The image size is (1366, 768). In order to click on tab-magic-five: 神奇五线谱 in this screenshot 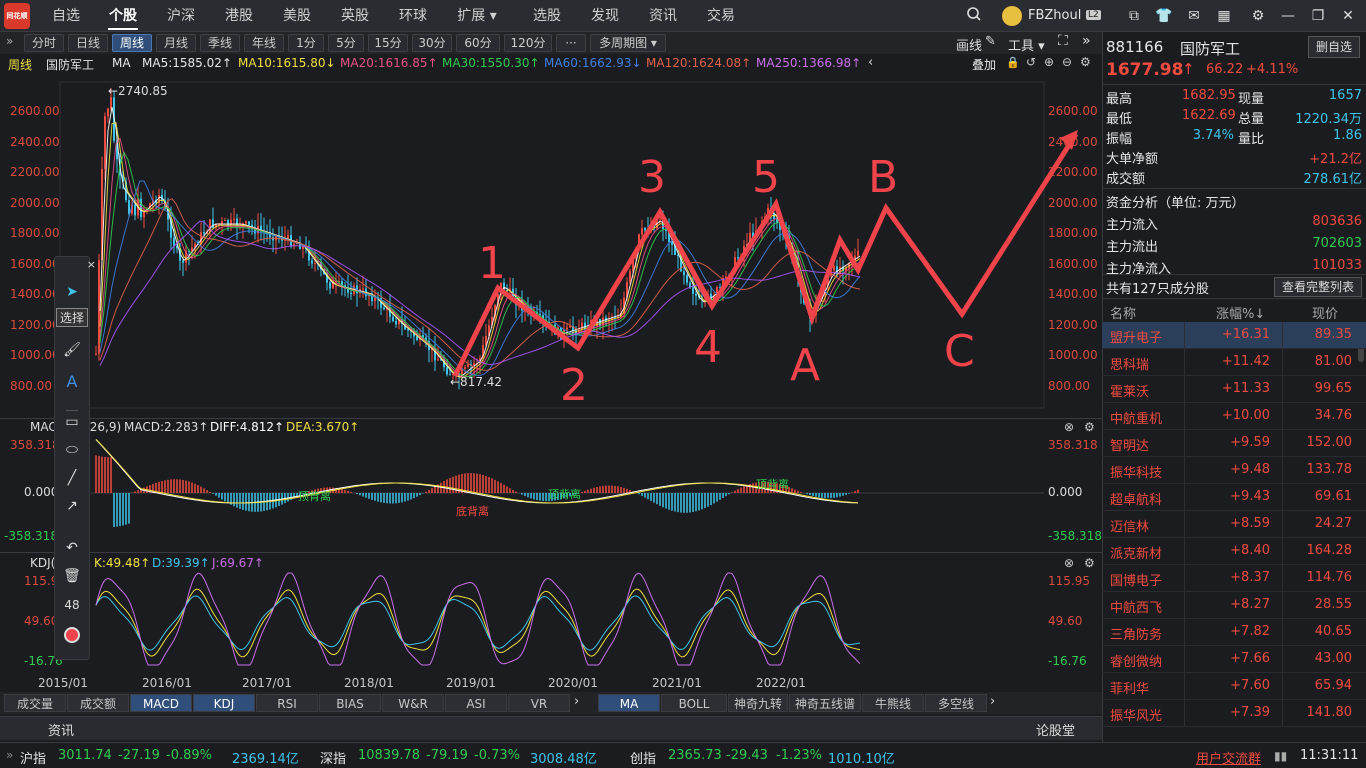, I will do `click(825, 703)`.